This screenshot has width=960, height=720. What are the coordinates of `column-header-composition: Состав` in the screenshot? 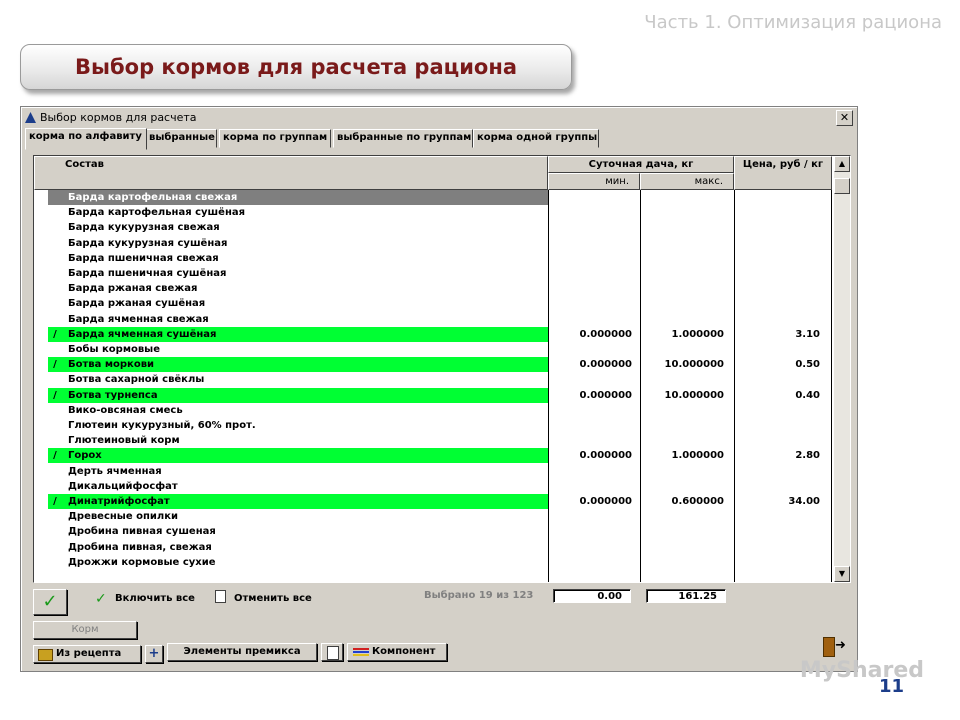 It's located at (291, 173).